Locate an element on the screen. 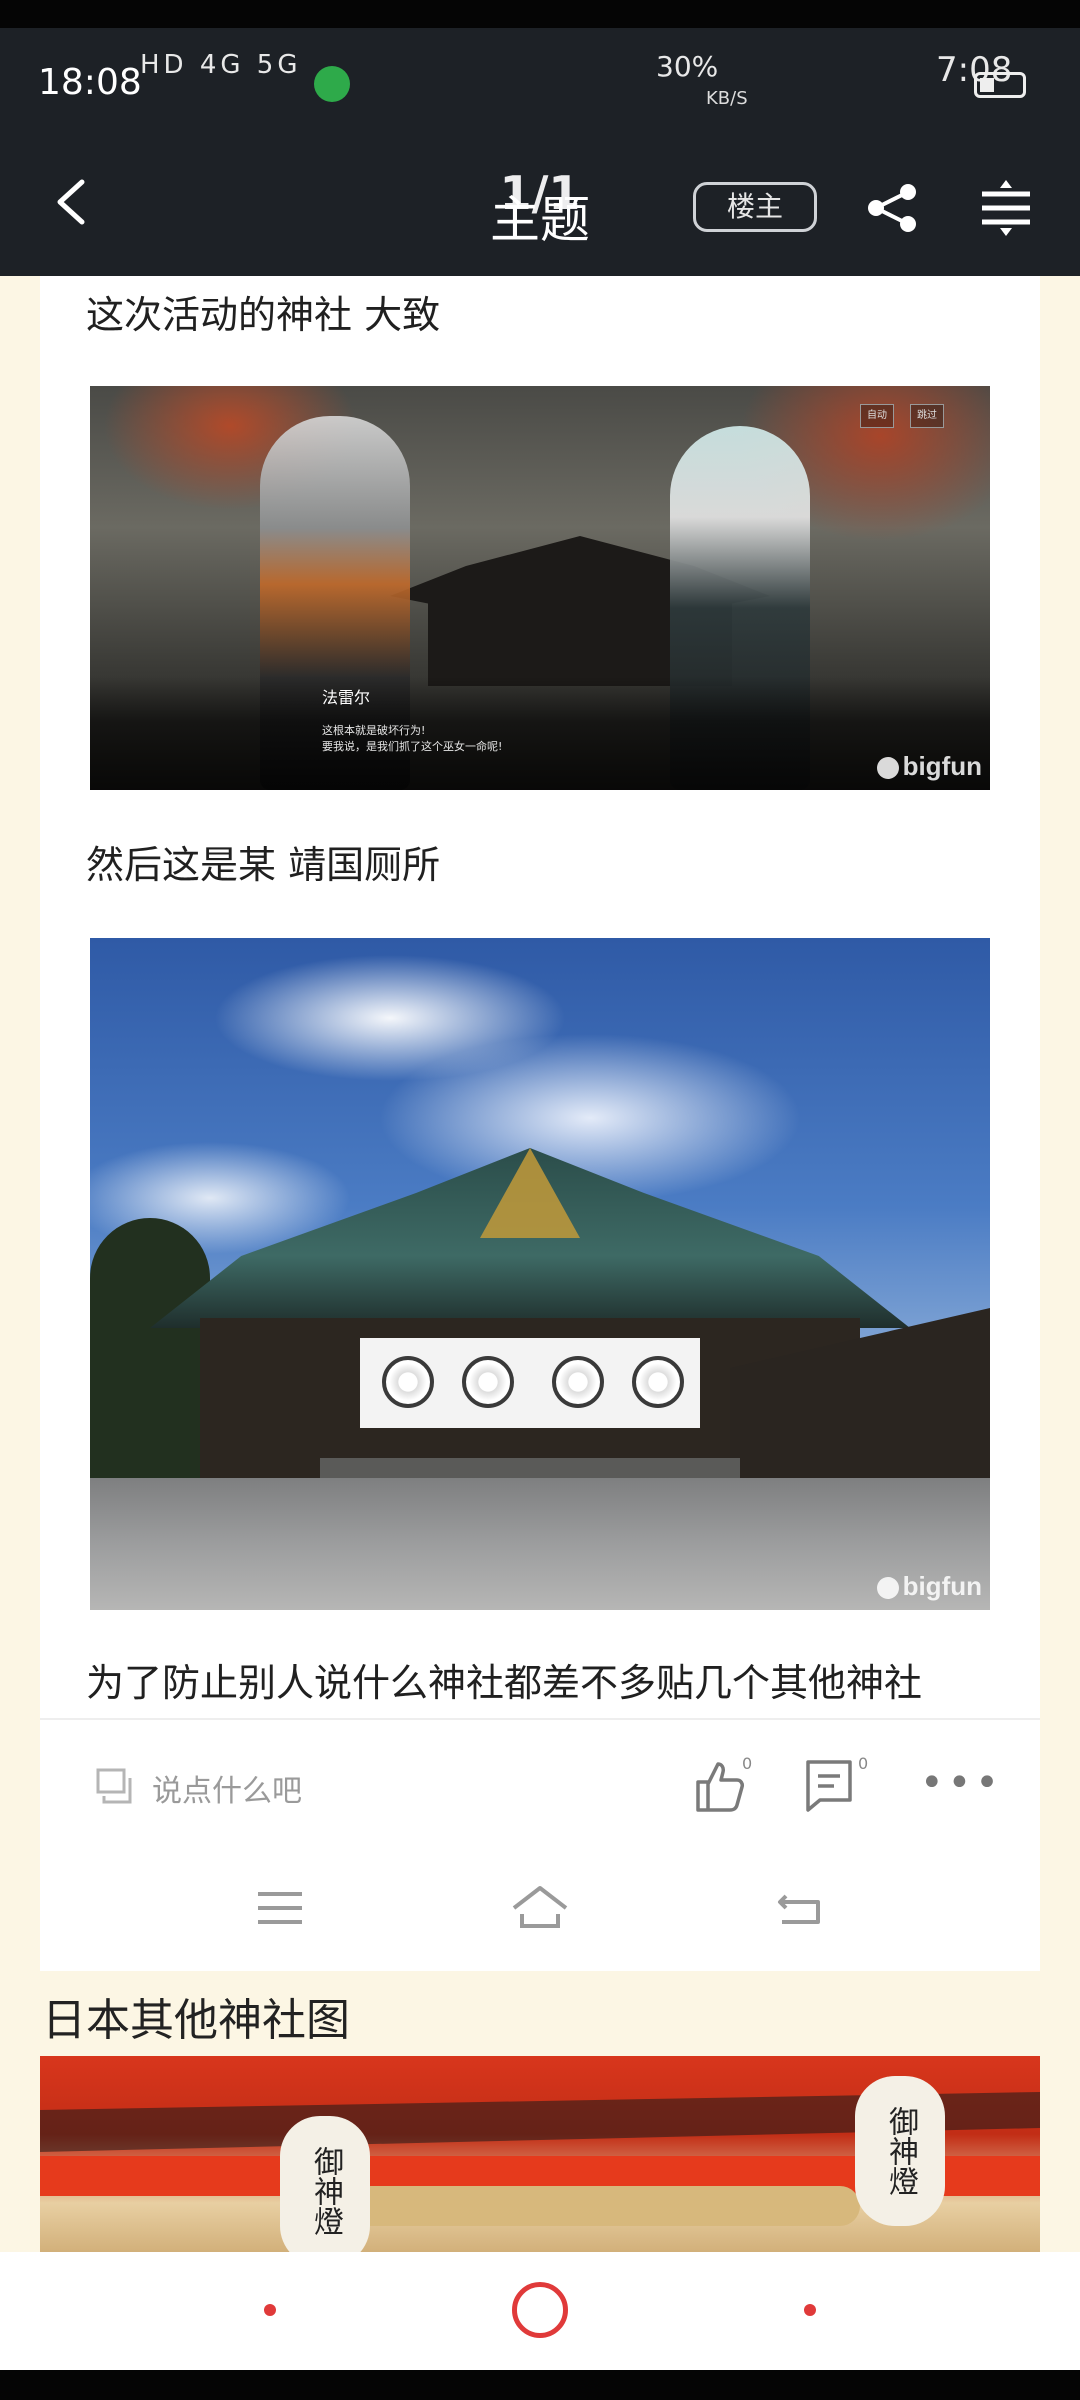  post-text-1: 这次活动的神社 大致 is located at coordinates (263, 315).